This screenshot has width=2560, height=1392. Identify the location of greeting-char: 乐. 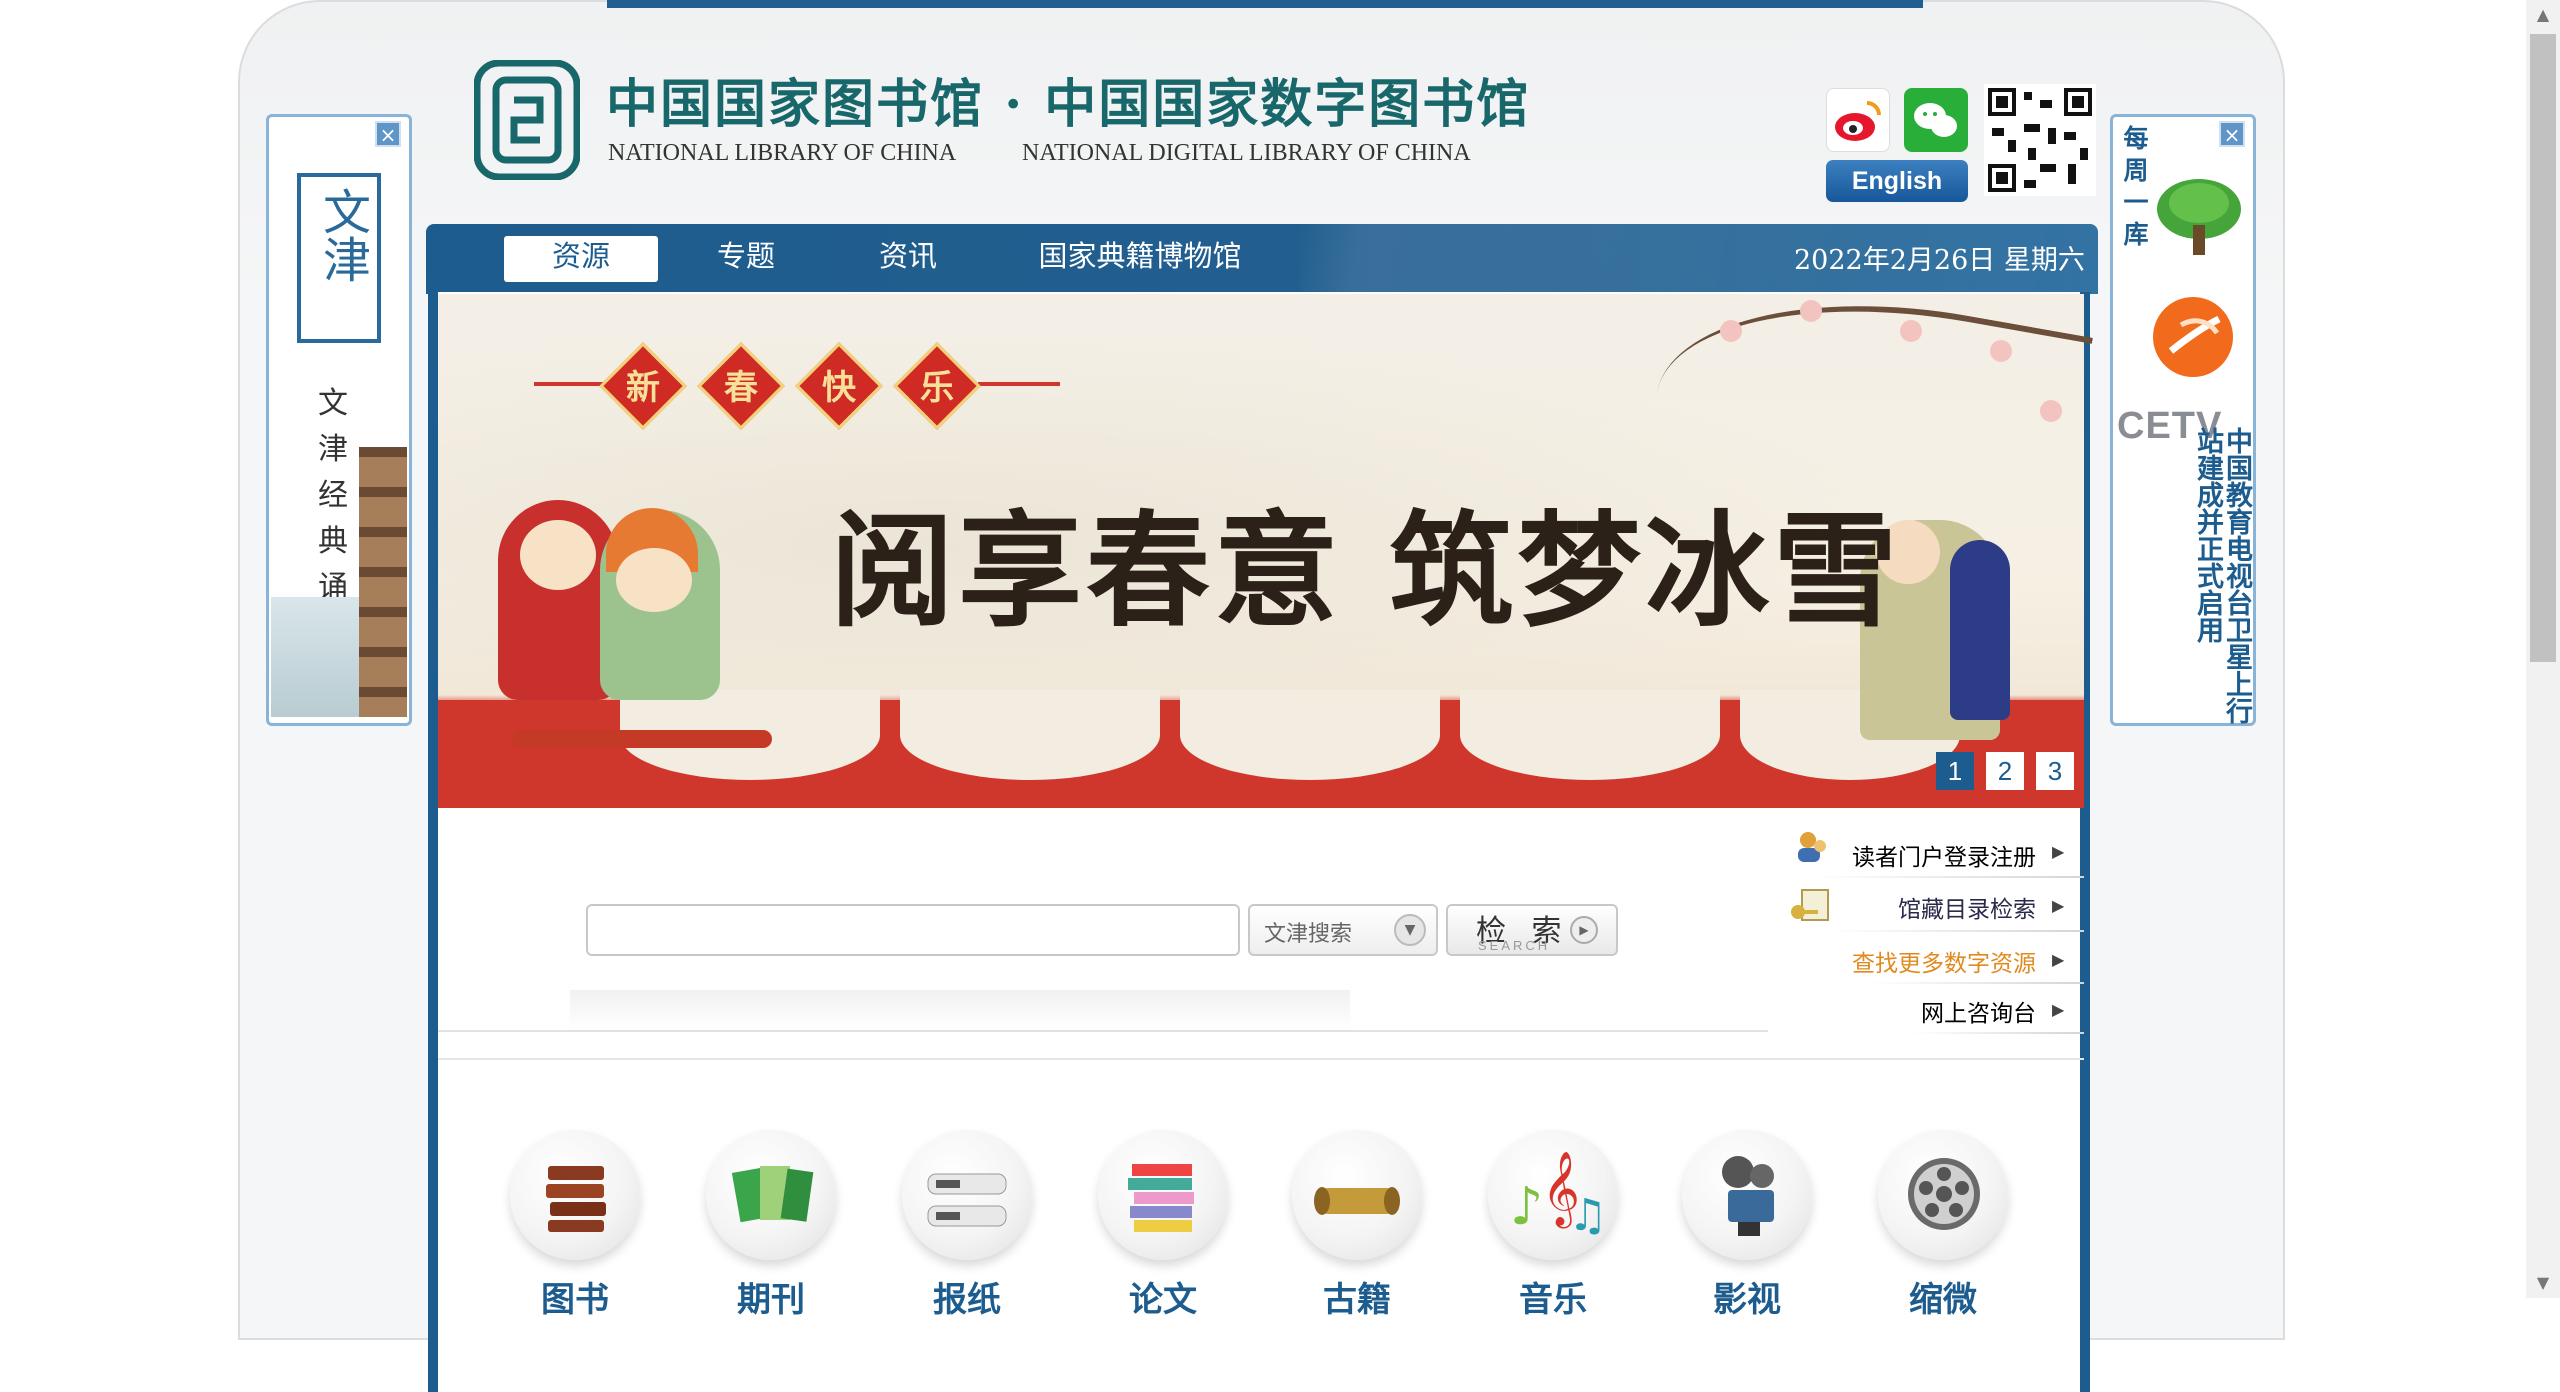
(937, 388).